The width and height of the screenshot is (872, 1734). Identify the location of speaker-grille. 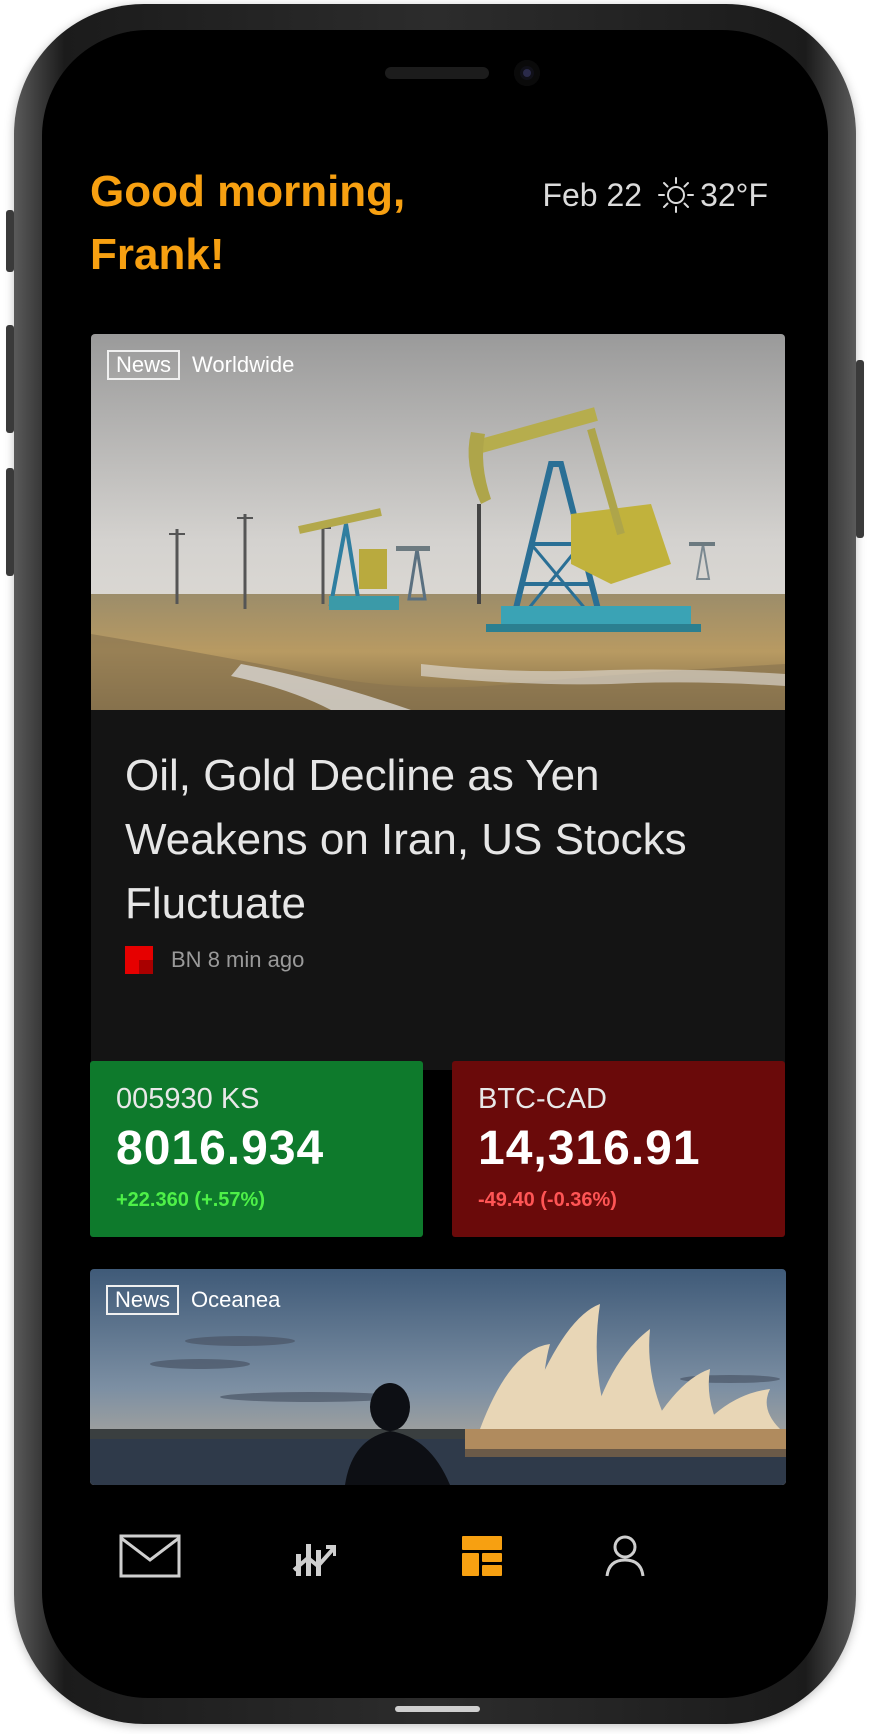
(437, 73).